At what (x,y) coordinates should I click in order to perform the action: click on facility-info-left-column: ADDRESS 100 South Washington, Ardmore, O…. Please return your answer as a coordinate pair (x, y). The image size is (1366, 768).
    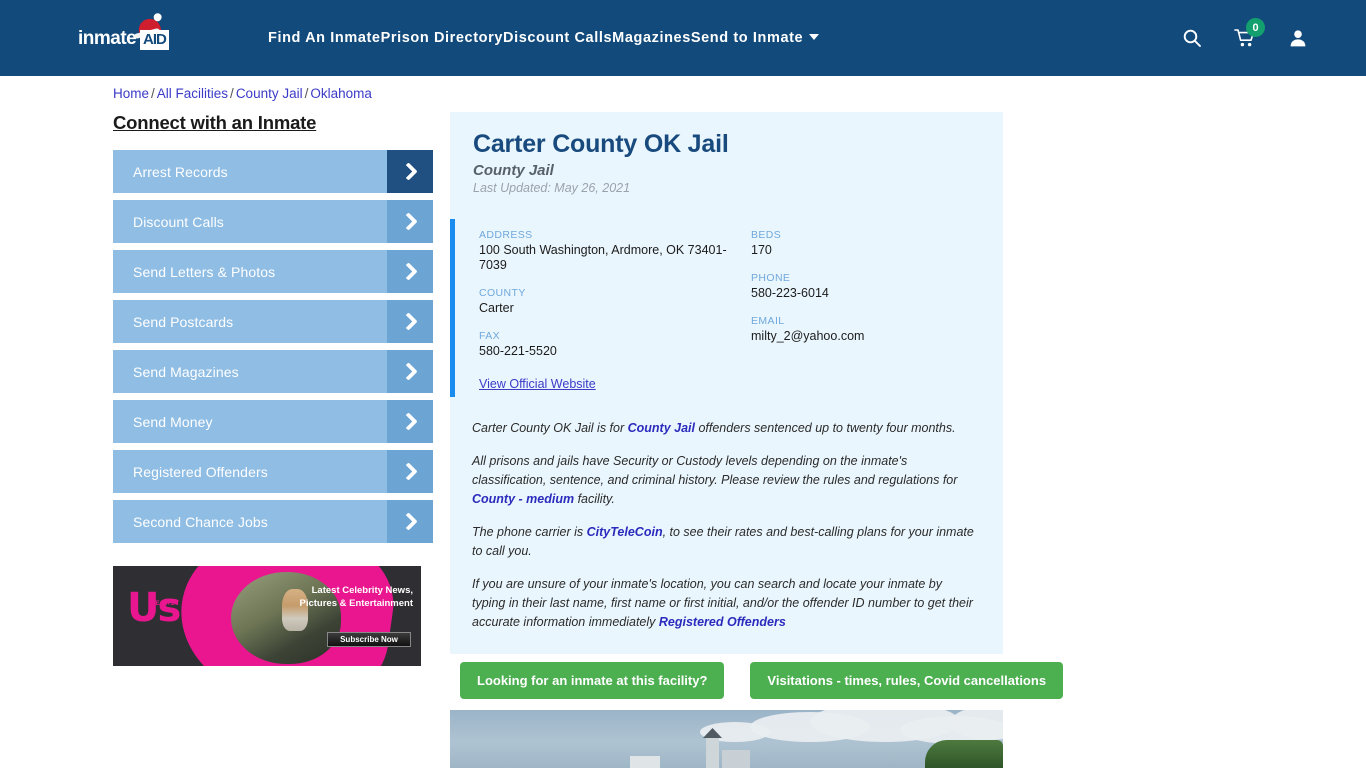
    Looking at the image, I should click on (615, 311).